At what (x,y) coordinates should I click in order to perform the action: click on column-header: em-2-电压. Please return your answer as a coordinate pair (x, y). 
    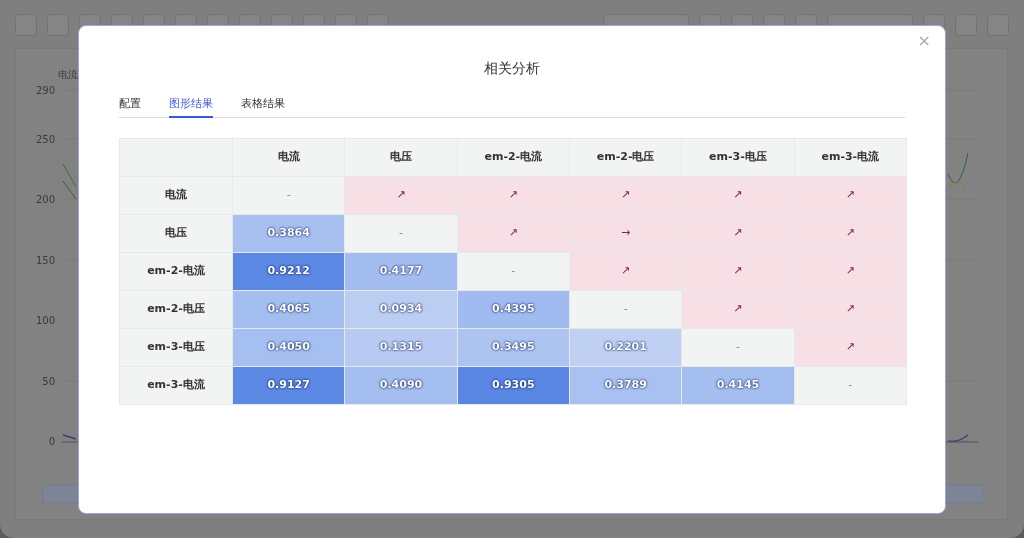
    Looking at the image, I should click on (625, 157).